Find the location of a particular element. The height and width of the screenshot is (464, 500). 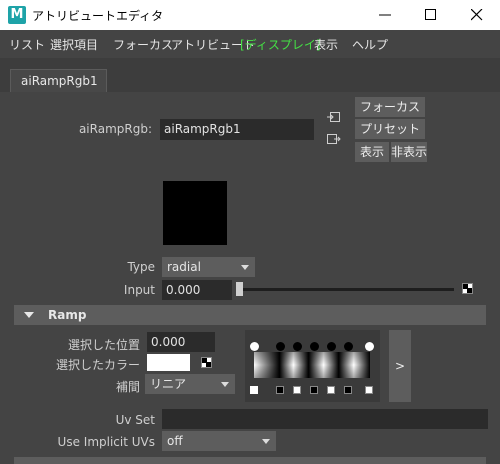

texture-swatch is located at coordinates (195, 213).